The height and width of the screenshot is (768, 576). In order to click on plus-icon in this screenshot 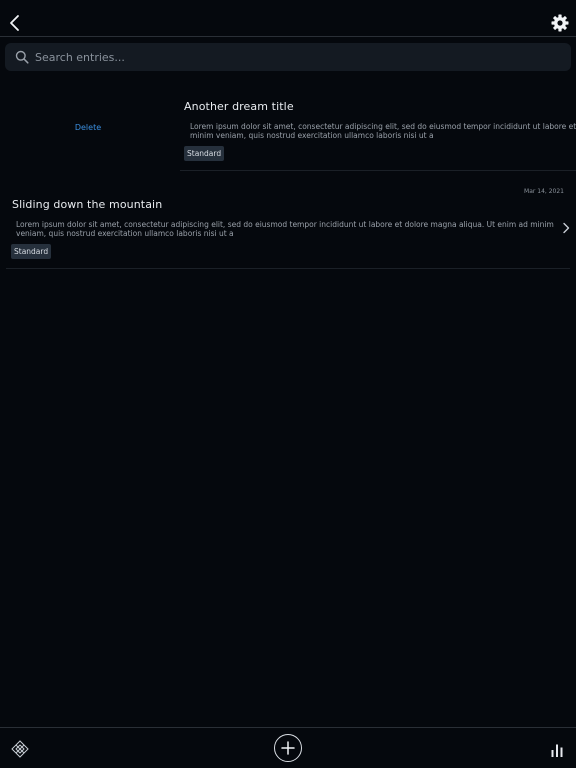, I will do `click(288, 748)`.